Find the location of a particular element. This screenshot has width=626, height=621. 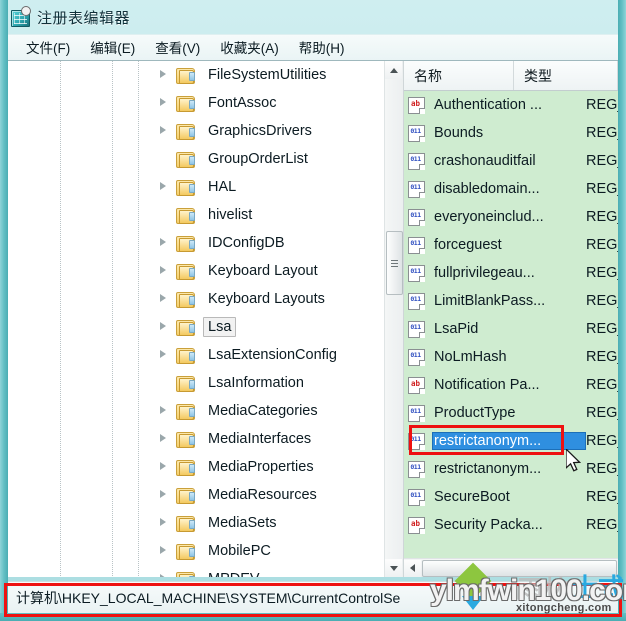

tree-item-label: IDConfigDB is located at coordinates (246, 242).